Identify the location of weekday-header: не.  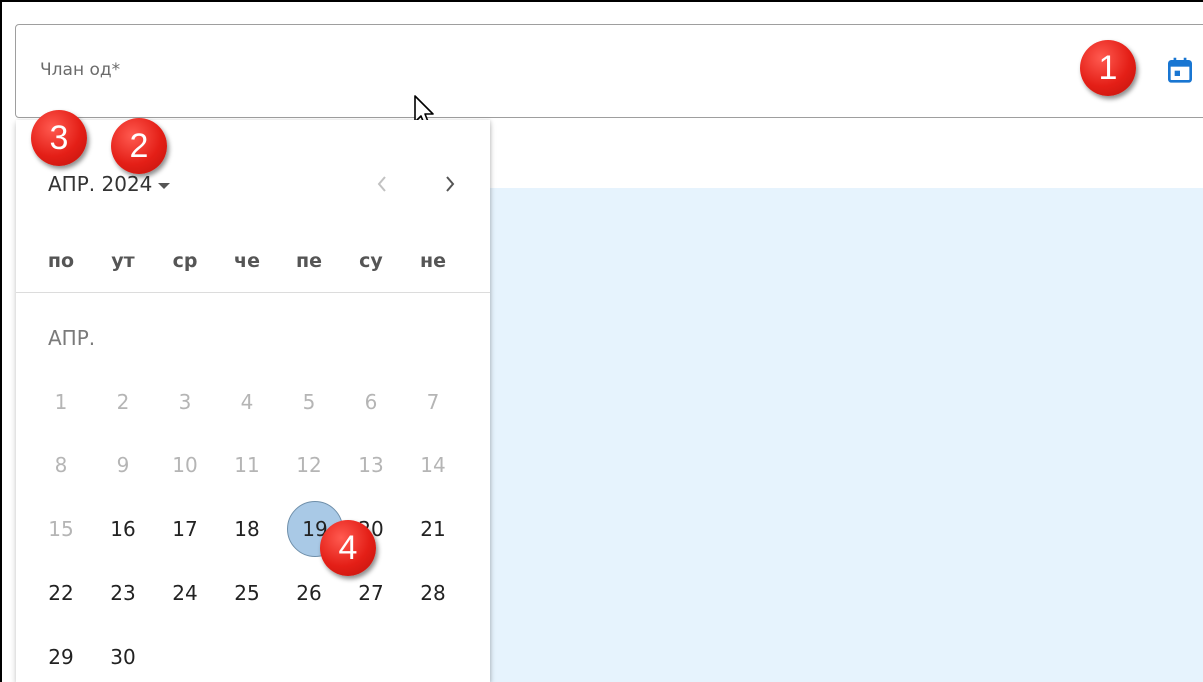
(432, 261).